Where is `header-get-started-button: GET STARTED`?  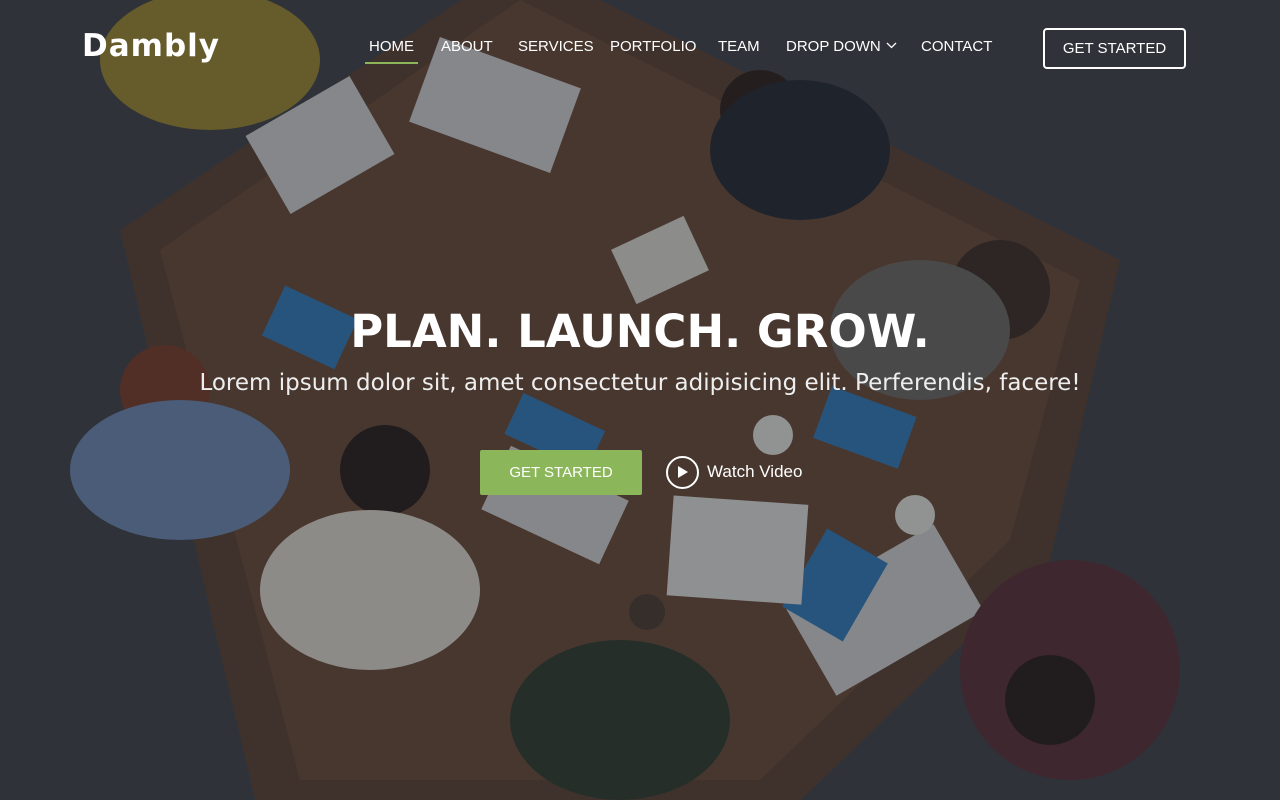 header-get-started-button: GET STARTED is located at coordinates (1114, 48).